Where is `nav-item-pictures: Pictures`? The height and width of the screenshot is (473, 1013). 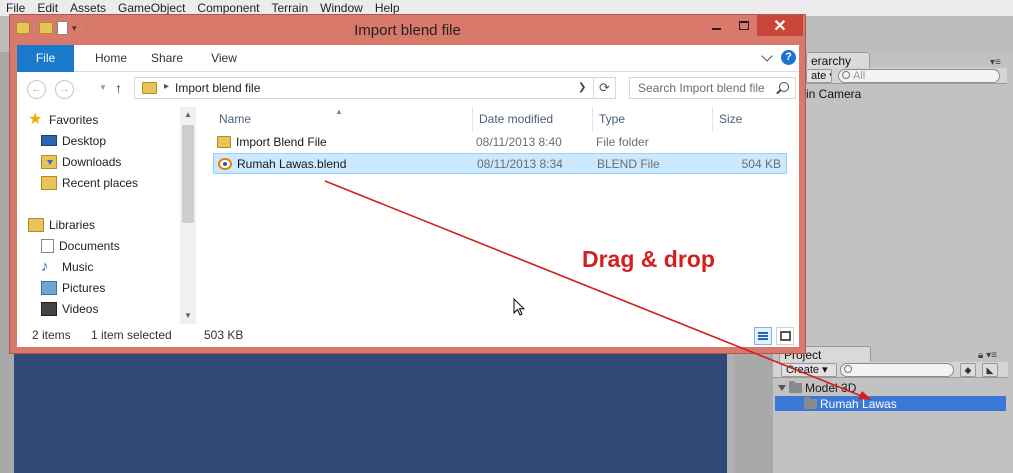
nav-item-pictures: Pictures is located at coordinates (73, 287).